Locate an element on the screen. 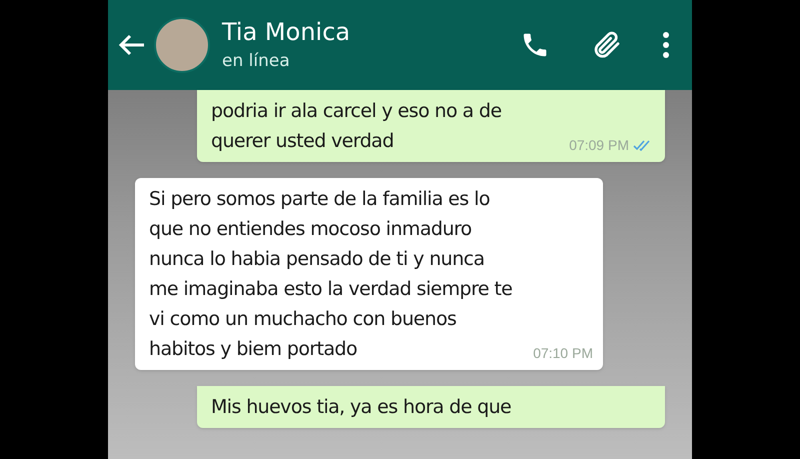 The height and width of the screenshot is (459, 800). message-time: 07:09 PM is located at coordinates (599, 145).